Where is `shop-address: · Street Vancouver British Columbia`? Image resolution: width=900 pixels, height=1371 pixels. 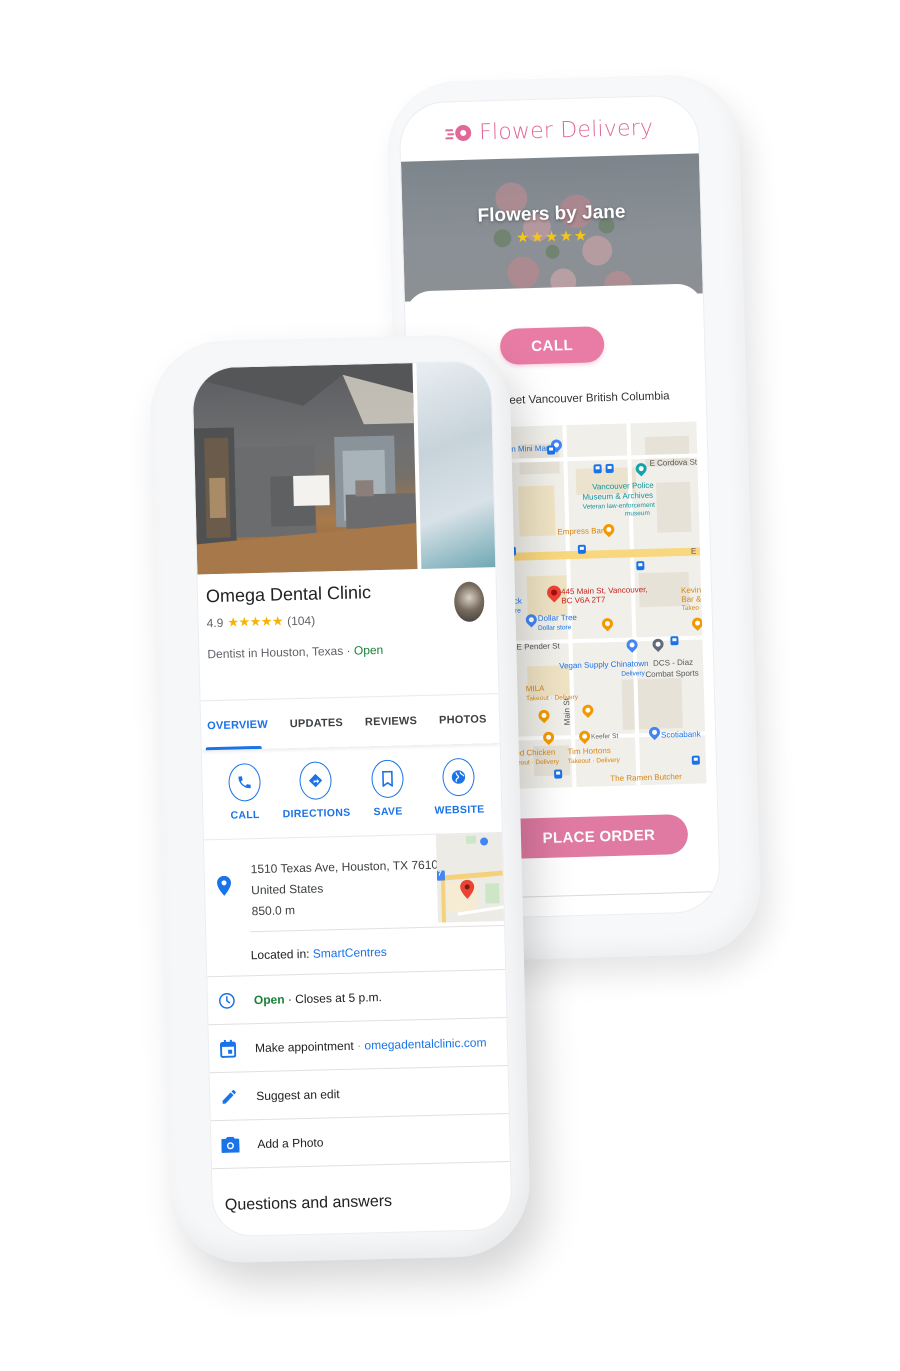 shop-address: · Street Vancouver British Columbia is located at coordinates (578, 399).